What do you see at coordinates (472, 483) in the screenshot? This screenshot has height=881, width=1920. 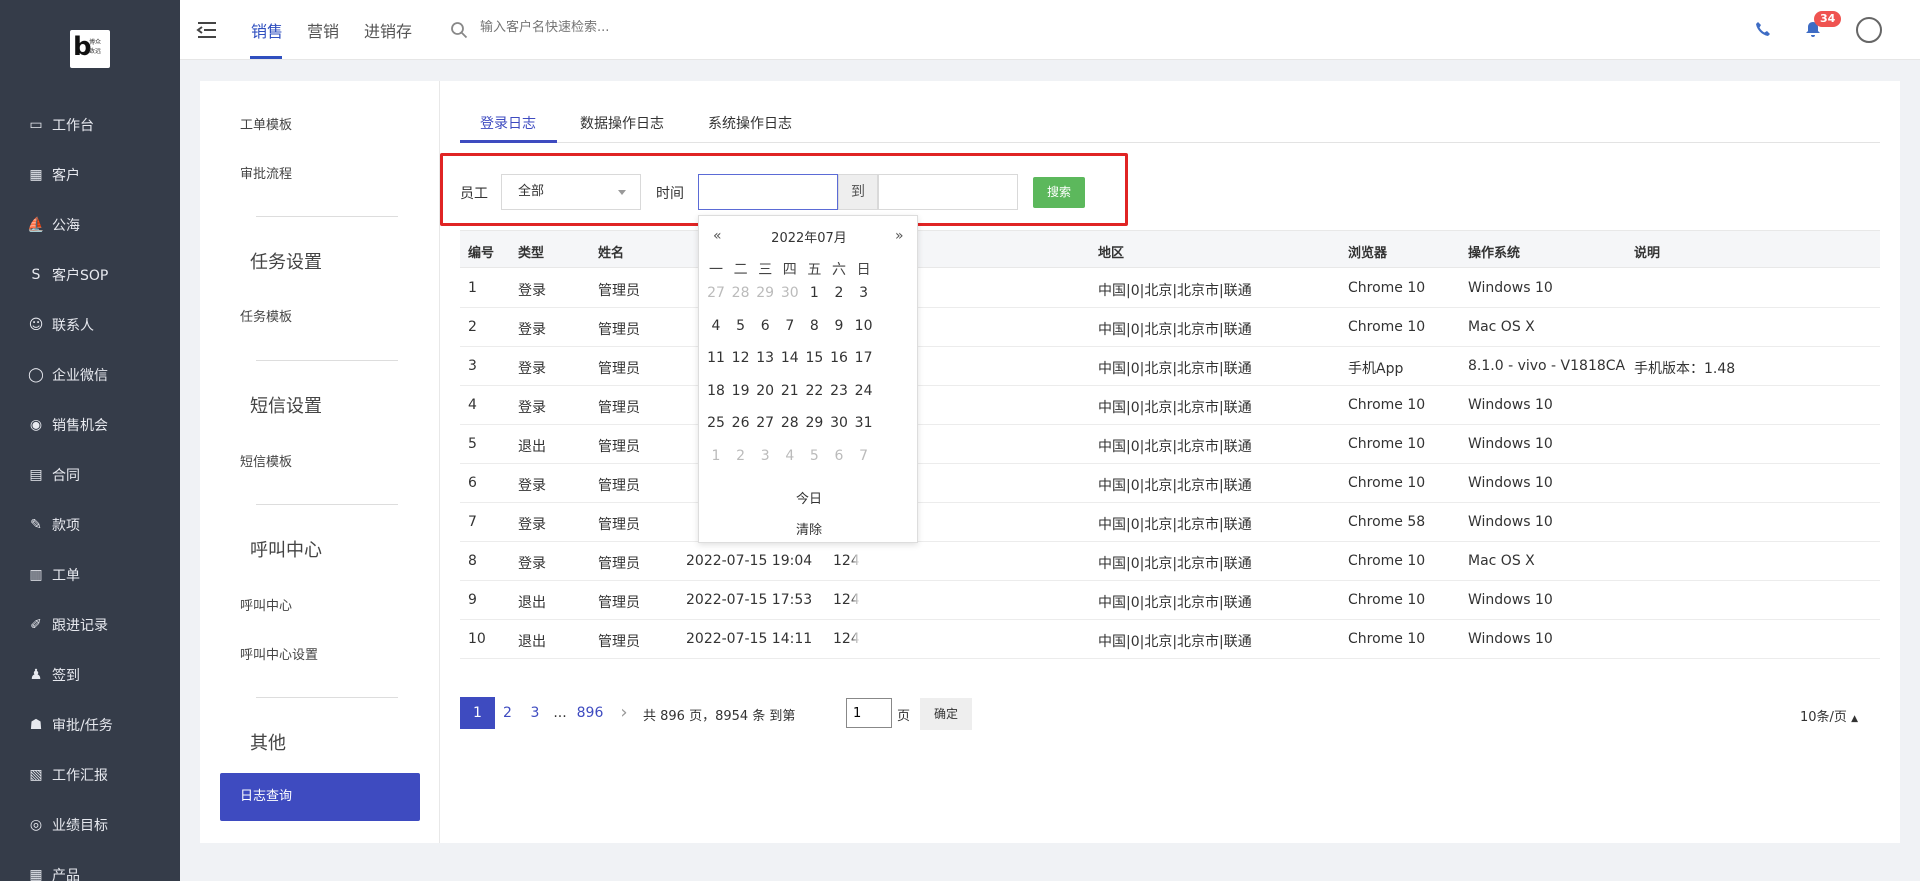 I see `cell-no: 6` at bounding box center [472, 483].